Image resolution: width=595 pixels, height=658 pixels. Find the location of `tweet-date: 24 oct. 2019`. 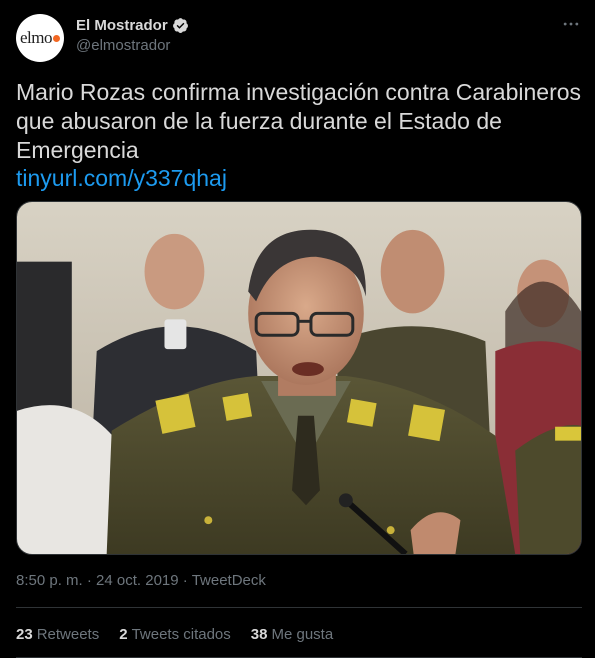

tweet-date: 24 oct. 2019 is located at coordinates (137, 580).